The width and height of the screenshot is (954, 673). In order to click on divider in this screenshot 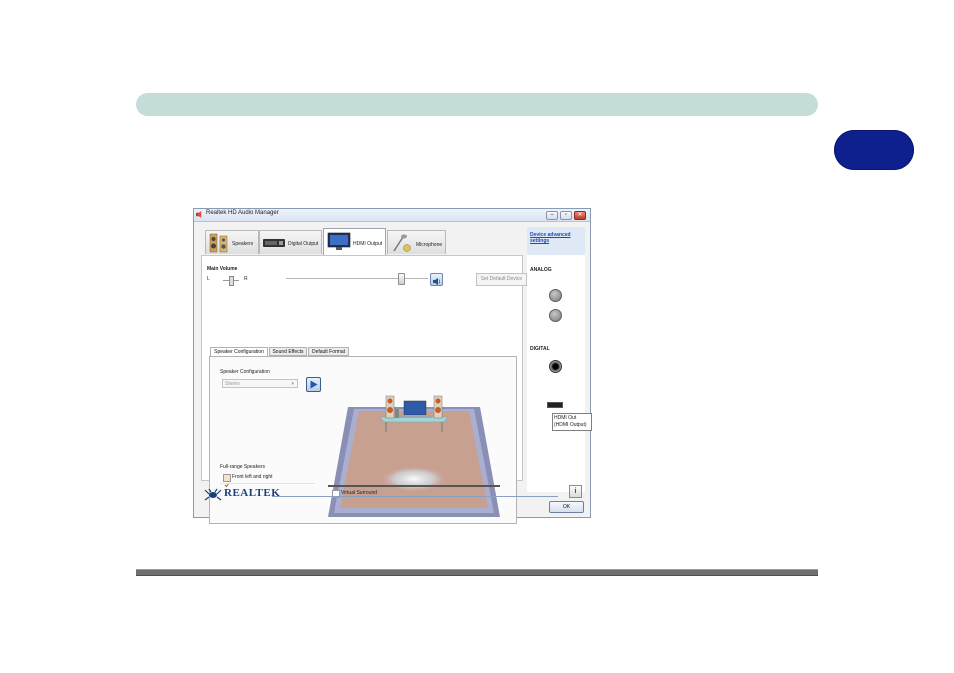, I will do `click(267, 483)`.